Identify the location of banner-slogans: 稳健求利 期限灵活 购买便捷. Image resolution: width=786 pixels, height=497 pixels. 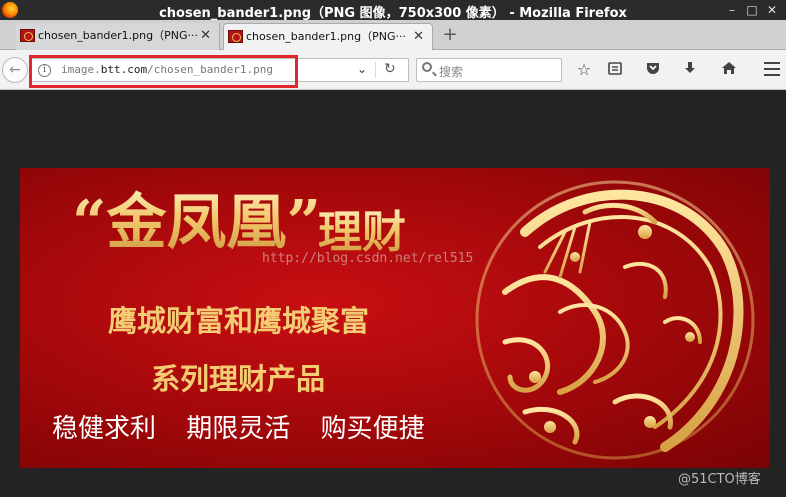
(249, 426).